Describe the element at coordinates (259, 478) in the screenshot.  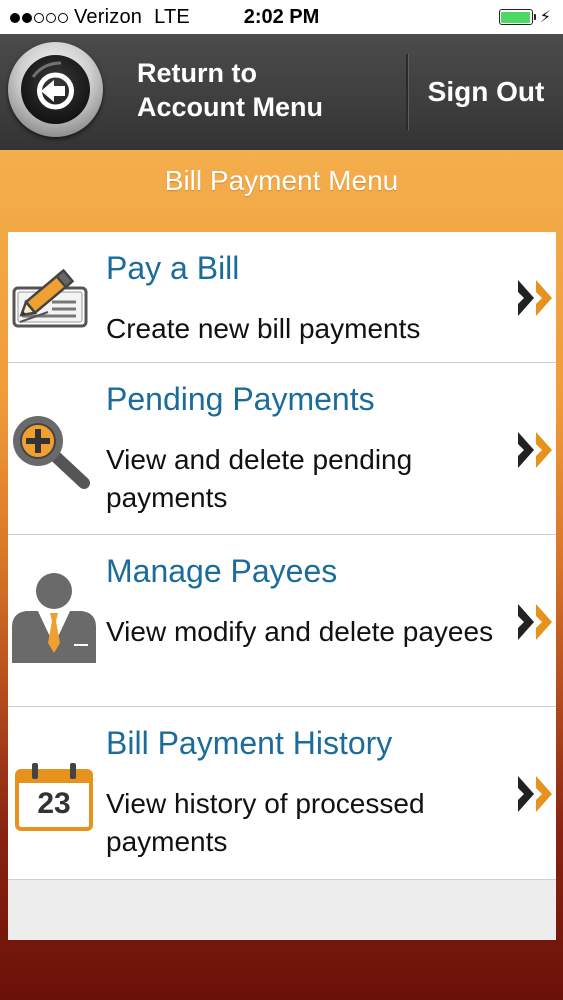
I see `menu-item-description: View and delete pending payments` at that location.